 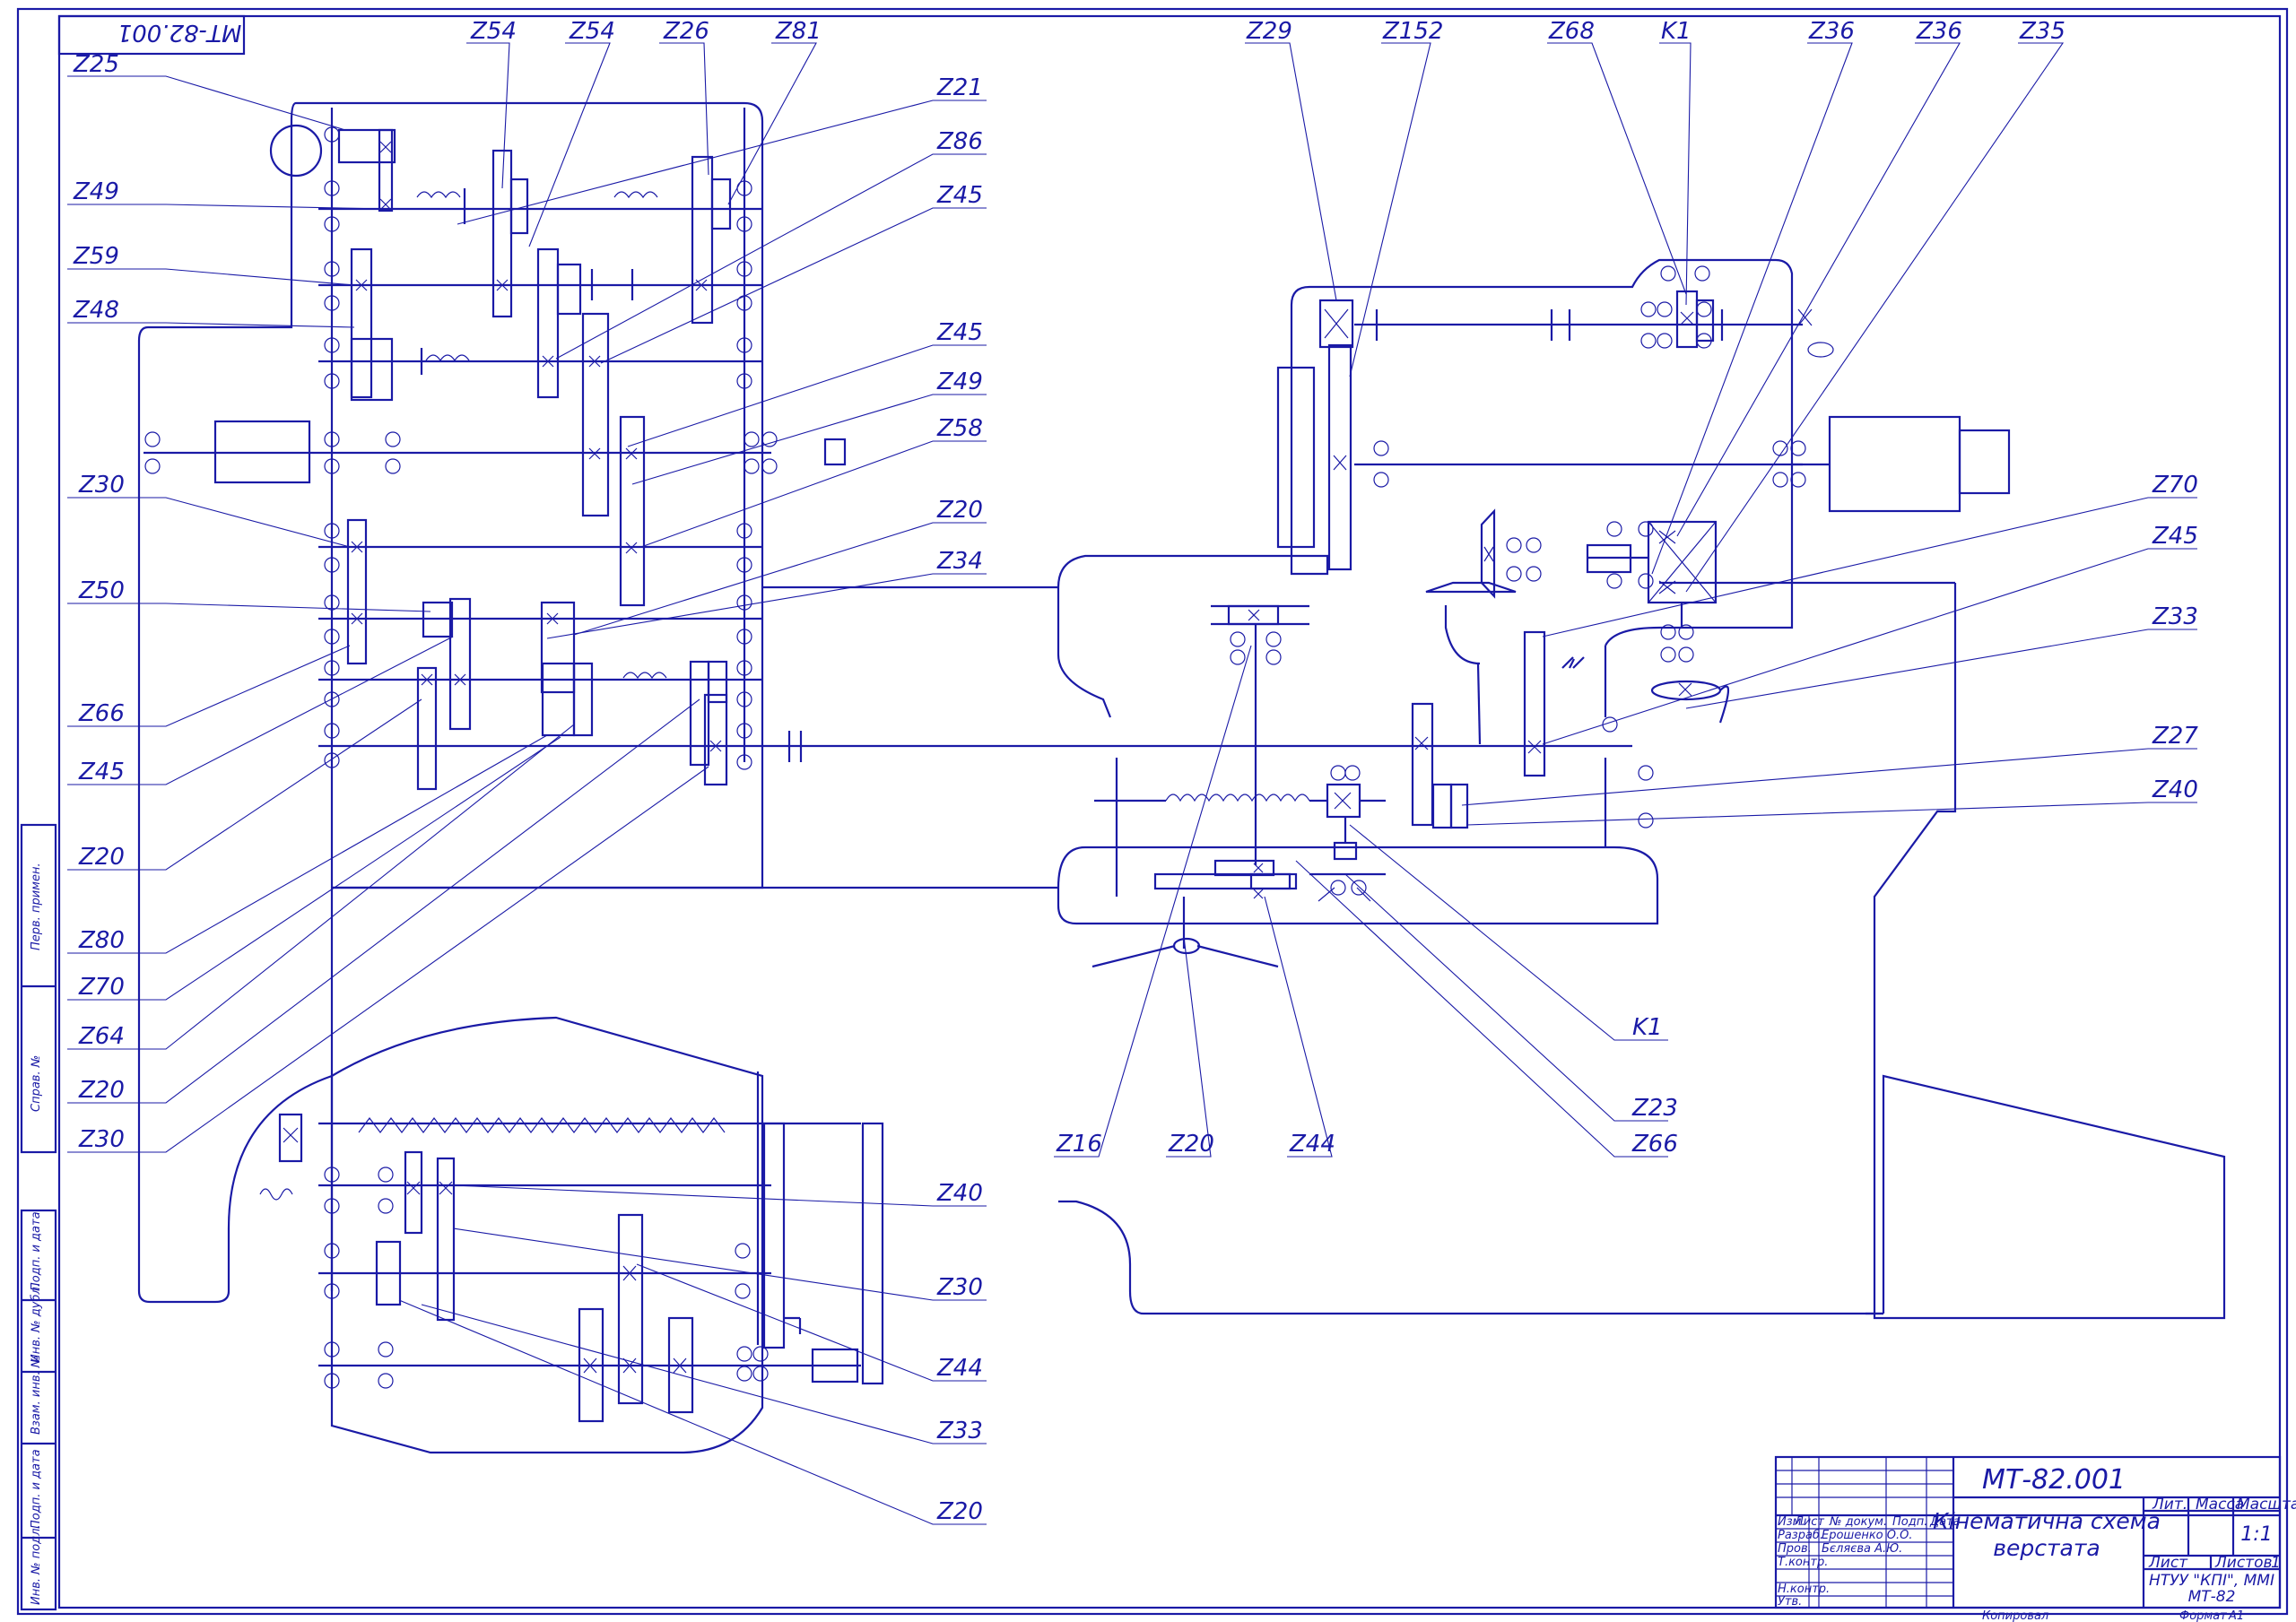 What do you see at coordinates (959, 561) in the screenshot?
I see `label-mid-7: Z34` at bounding box center [959, 561].